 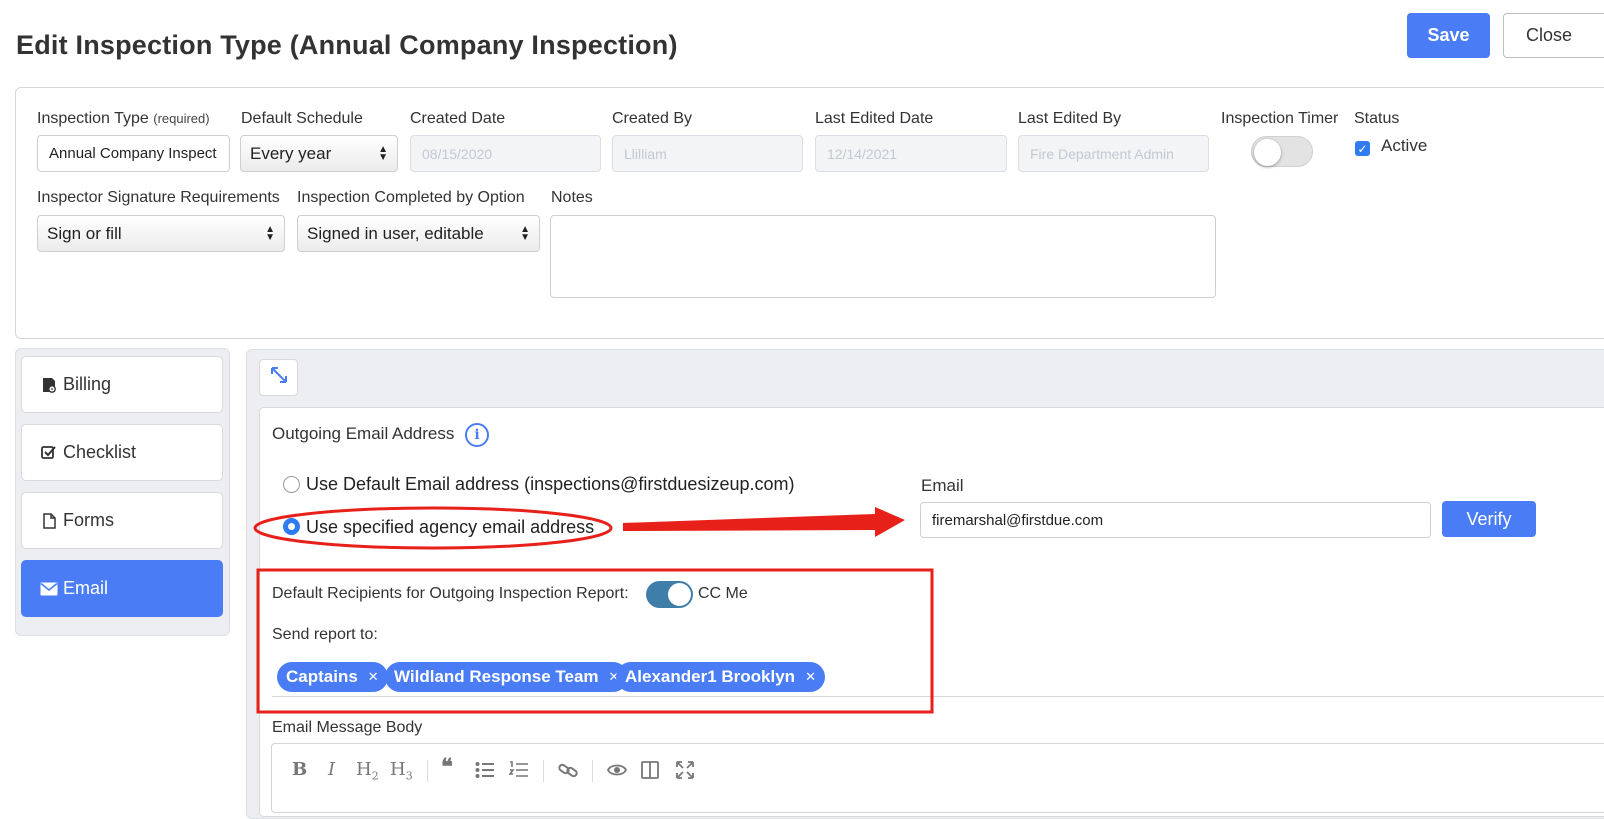 I want to click on annotation-overlay, so click(x=593, y=610).